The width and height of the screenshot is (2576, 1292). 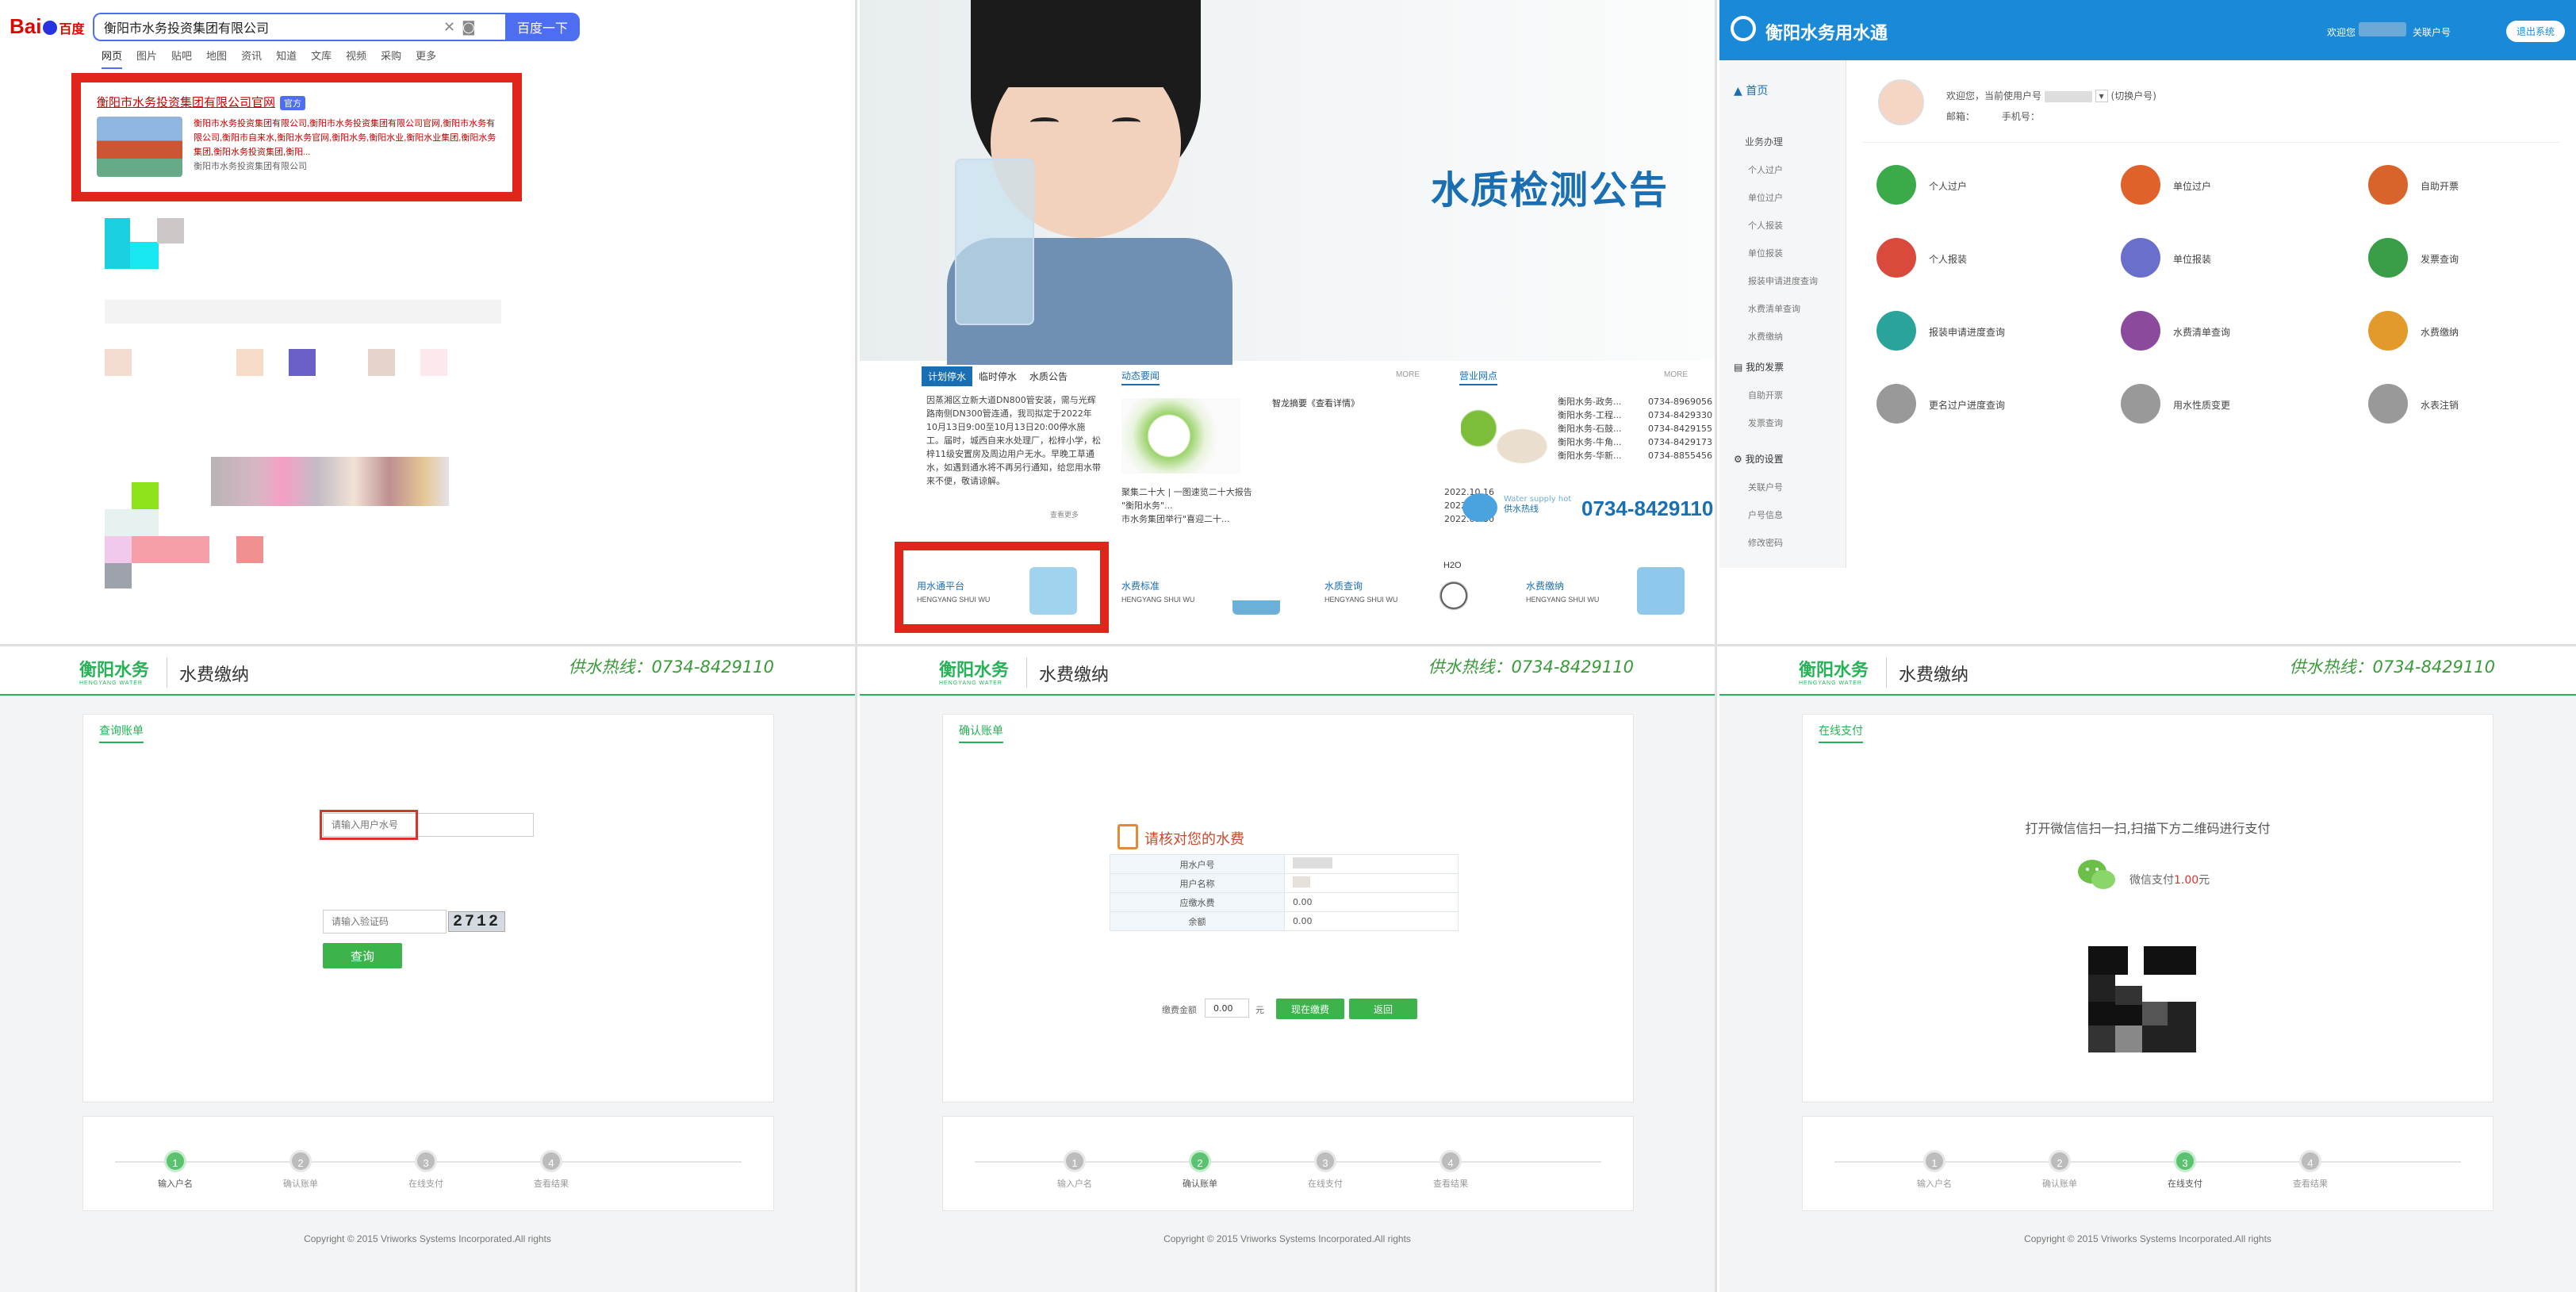 What do you see at coordinates (147, 58) in the screenshot?
I see `tab-images: 图片` at bounding box center [147, 58].